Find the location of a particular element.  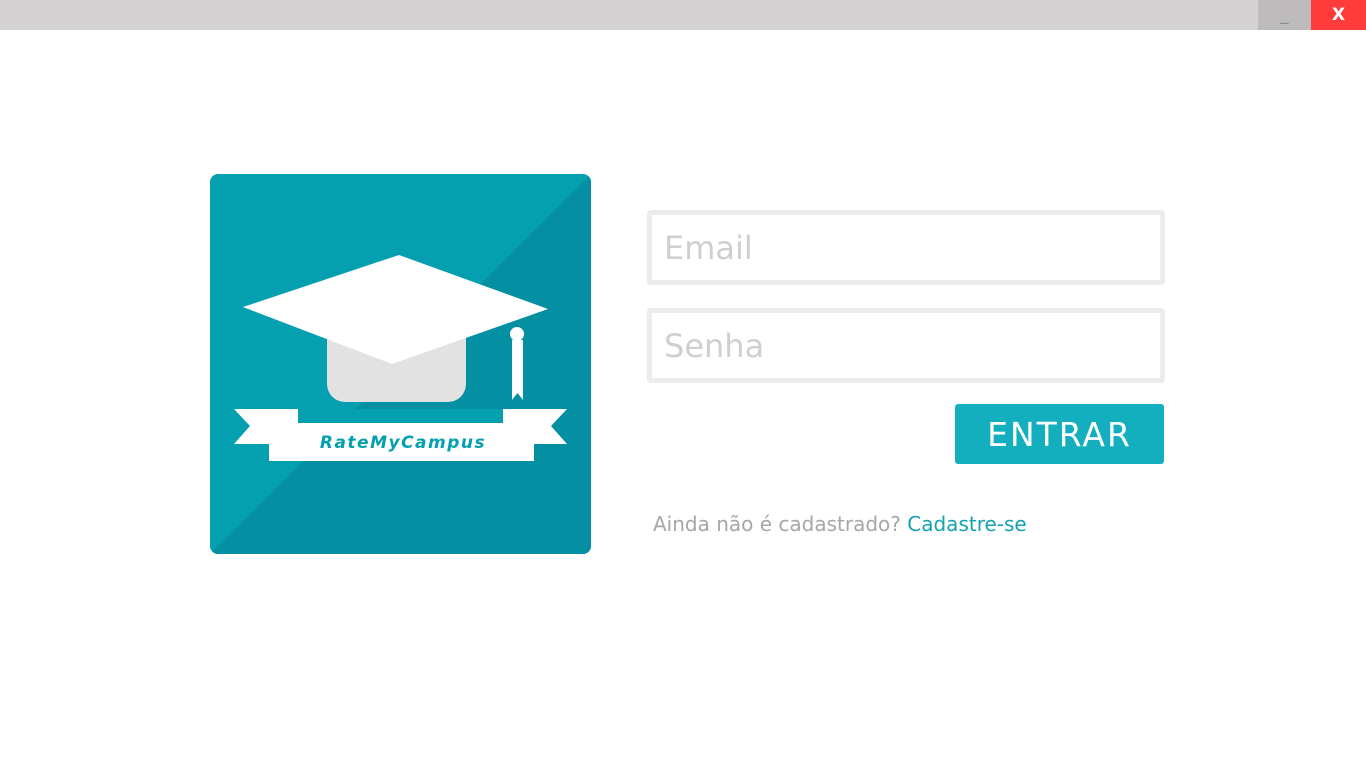

email-field is located at coordinates (906, 247).